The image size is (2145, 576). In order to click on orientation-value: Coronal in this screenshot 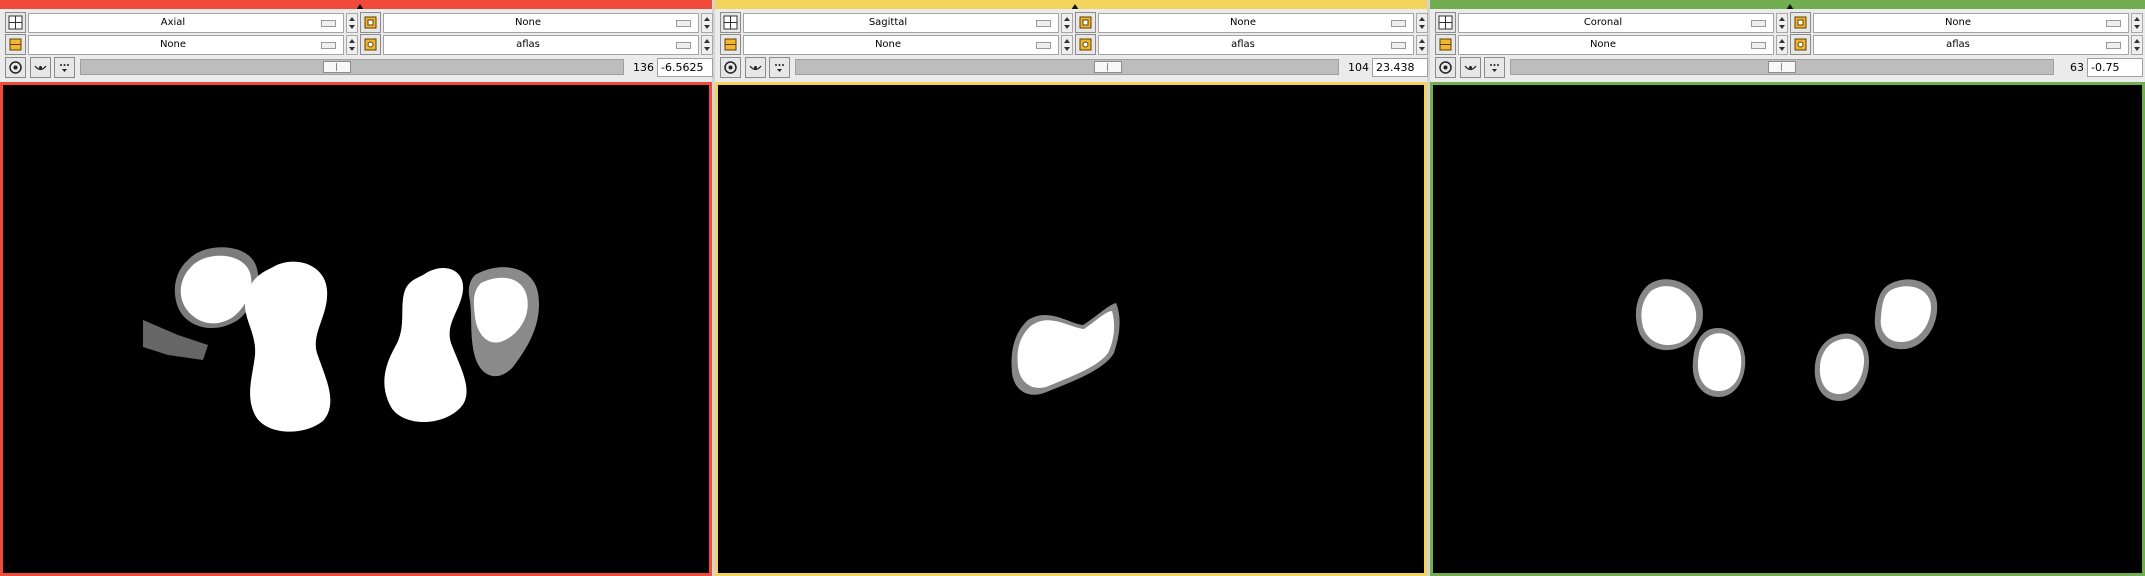, I will do `click(1603, 22)`.